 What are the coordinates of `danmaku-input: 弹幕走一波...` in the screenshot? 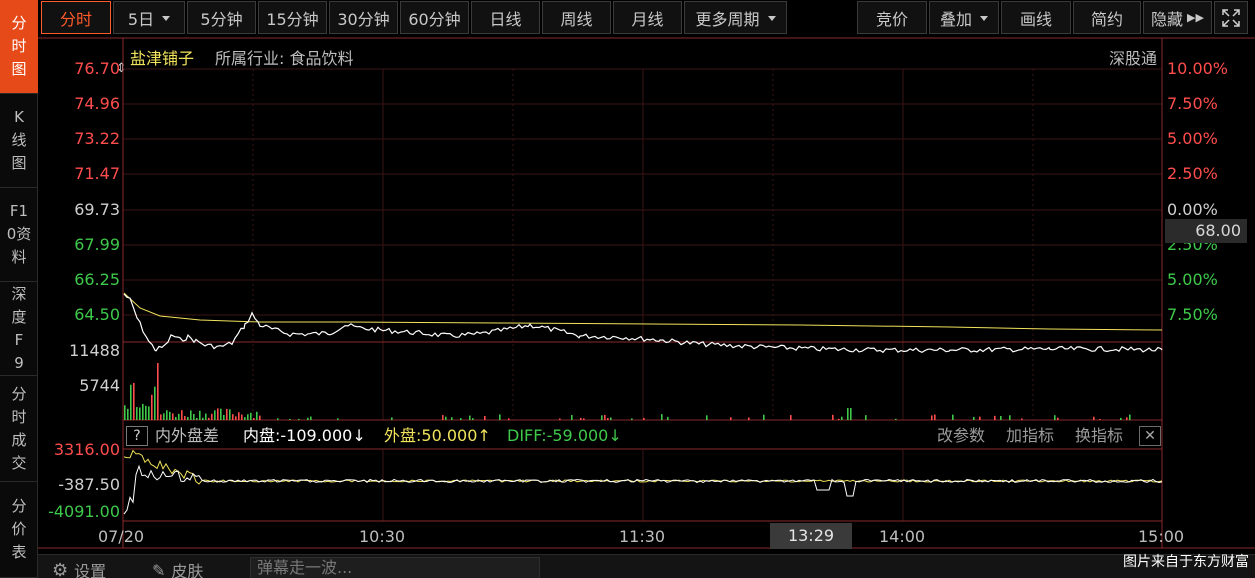 It's located at (395, 567).